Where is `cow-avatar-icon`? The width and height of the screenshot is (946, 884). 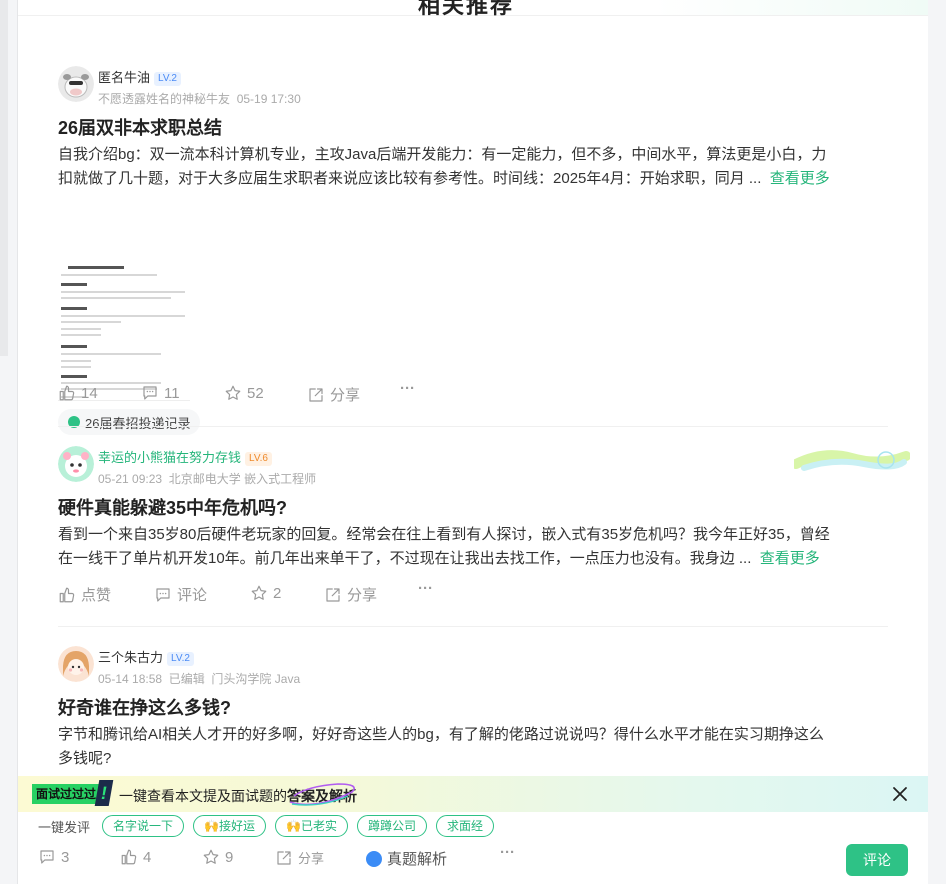
cow-avatar-icon is located at coordinates (76, 84).